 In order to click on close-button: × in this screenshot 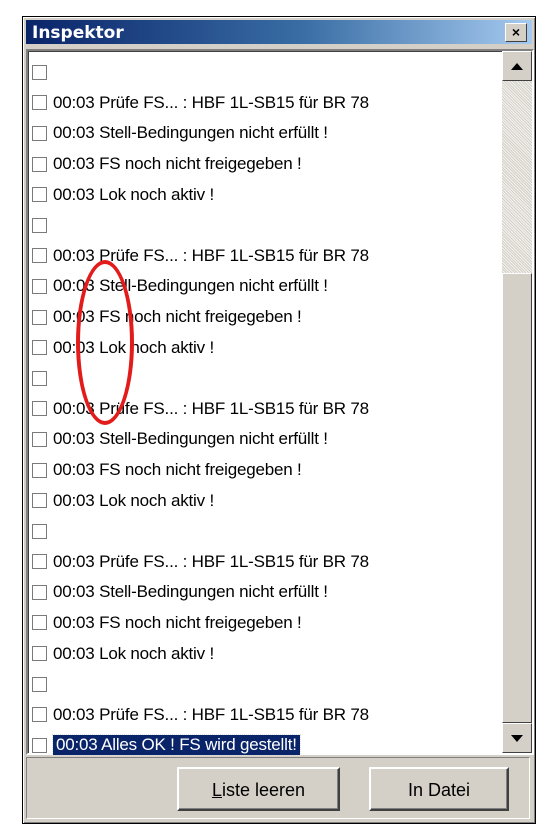, I will do `click(516, 32)`.